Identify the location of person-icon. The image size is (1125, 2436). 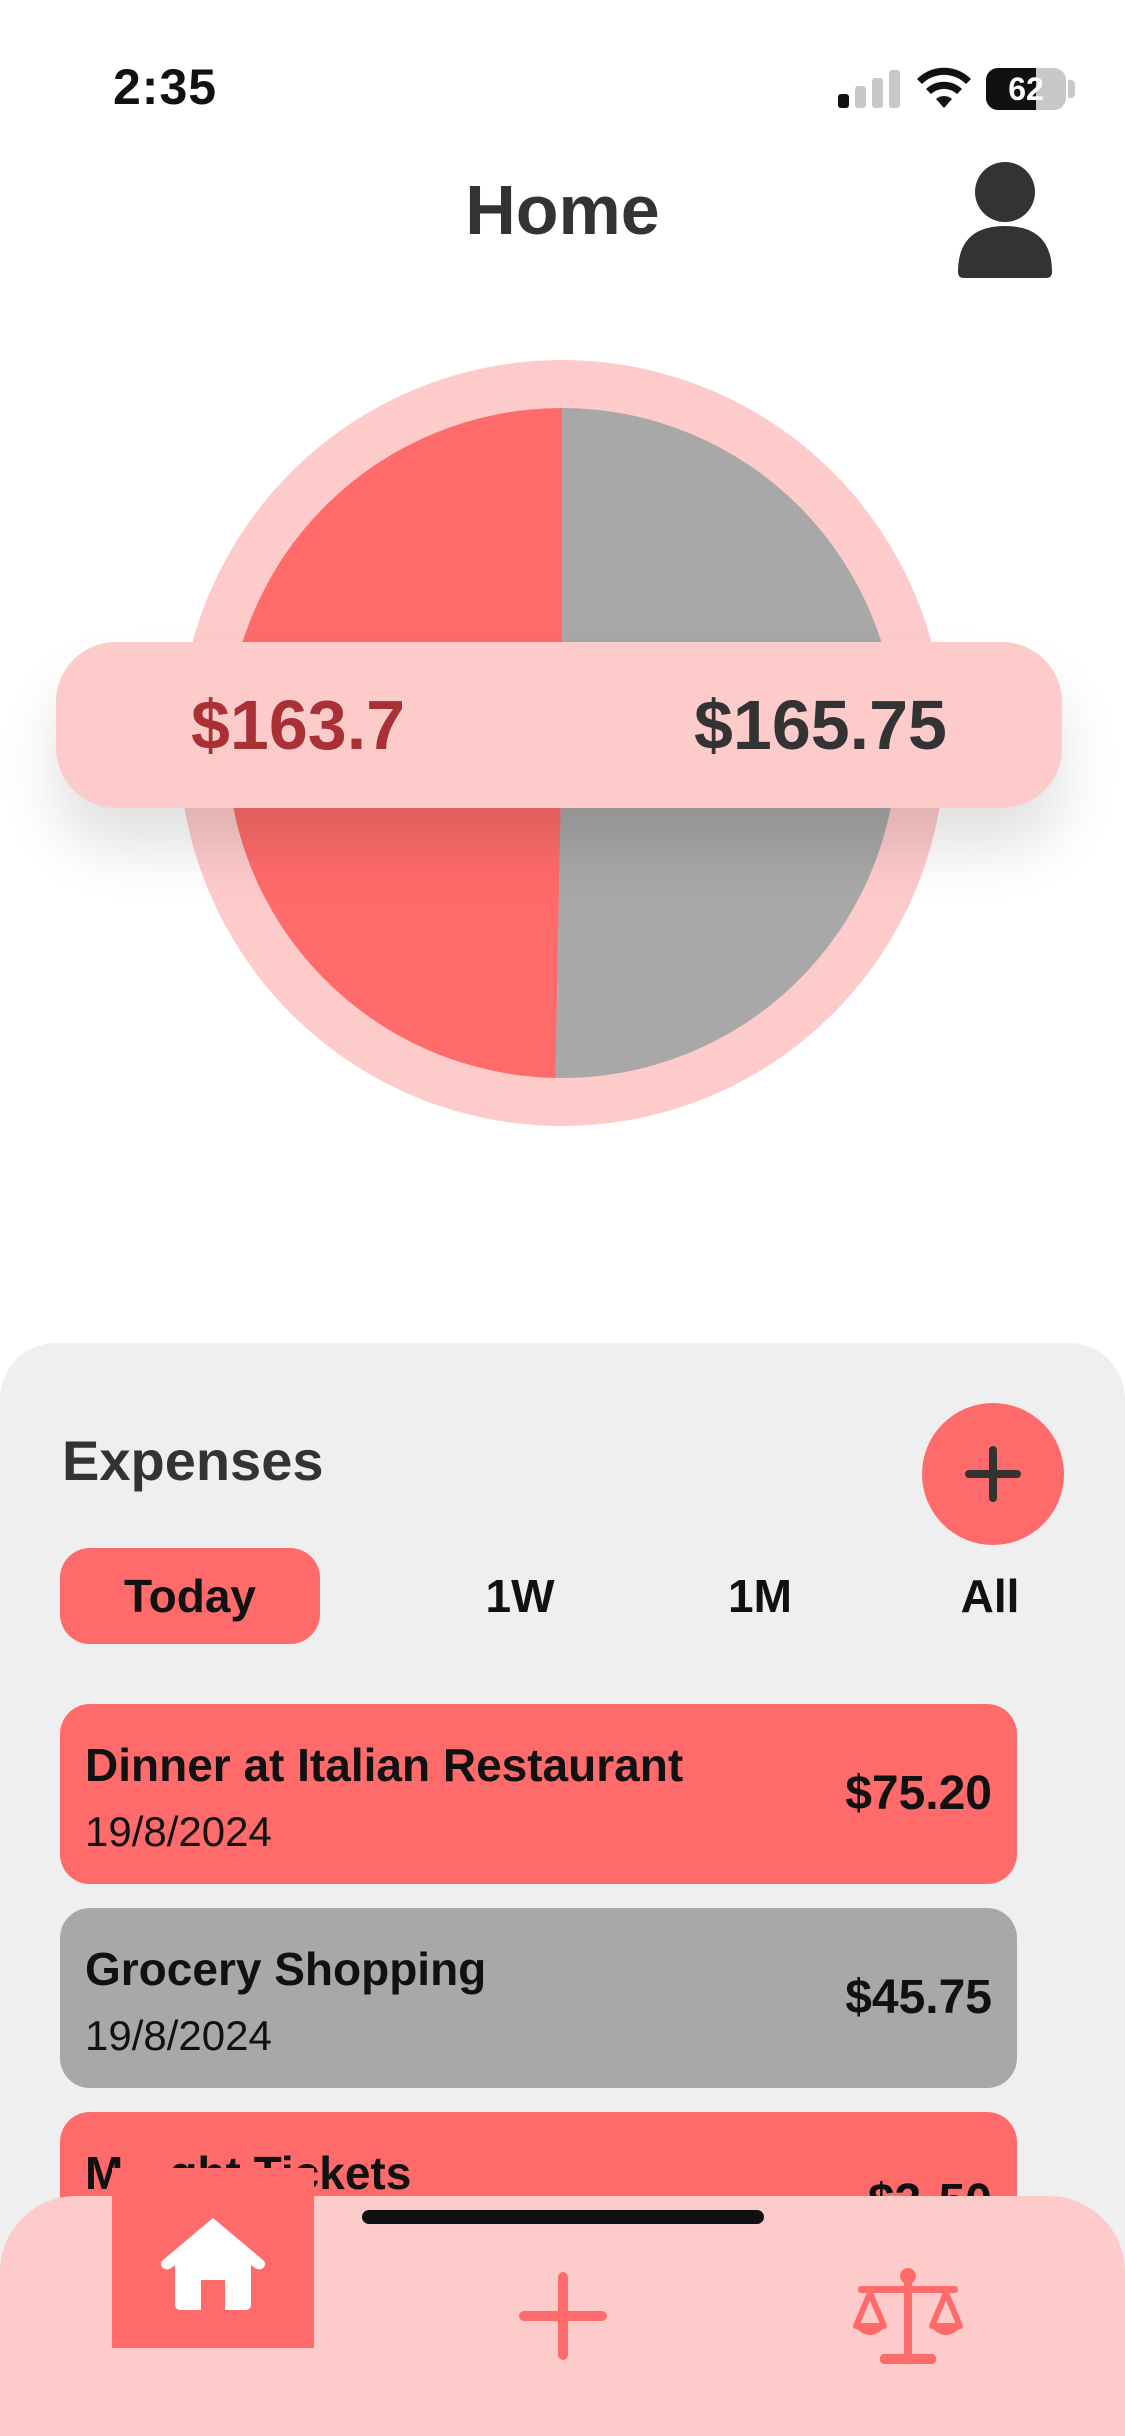
(1005, 220).